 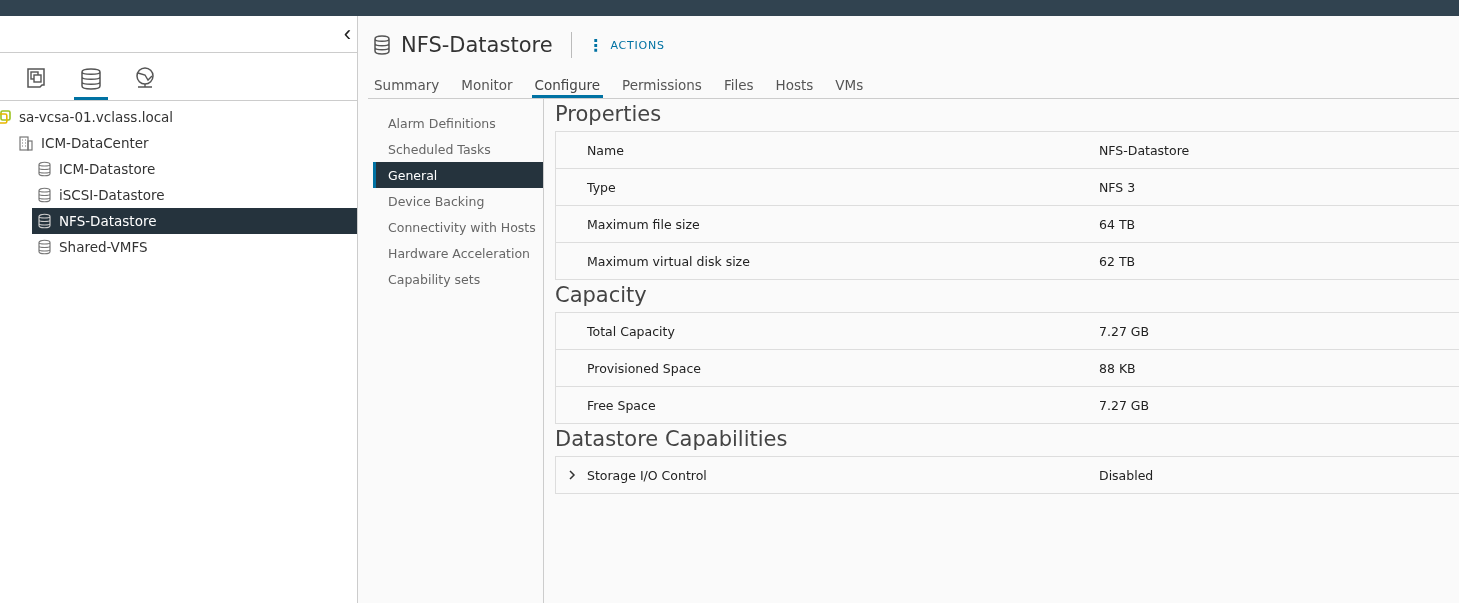 I want to click on section-heading: Properties, so click(x=609, y=114).